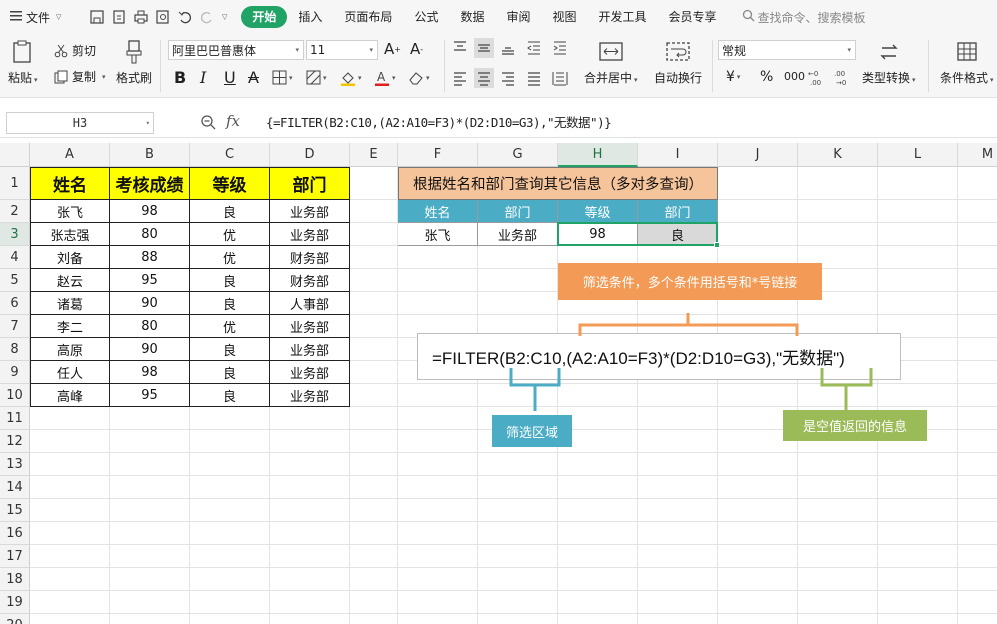 Image resolution: width=997 pixels, height=624 pixels. Describe the element at coordinates (564, 17) in the screenshot. I see `tab-view: 视图` at that location.